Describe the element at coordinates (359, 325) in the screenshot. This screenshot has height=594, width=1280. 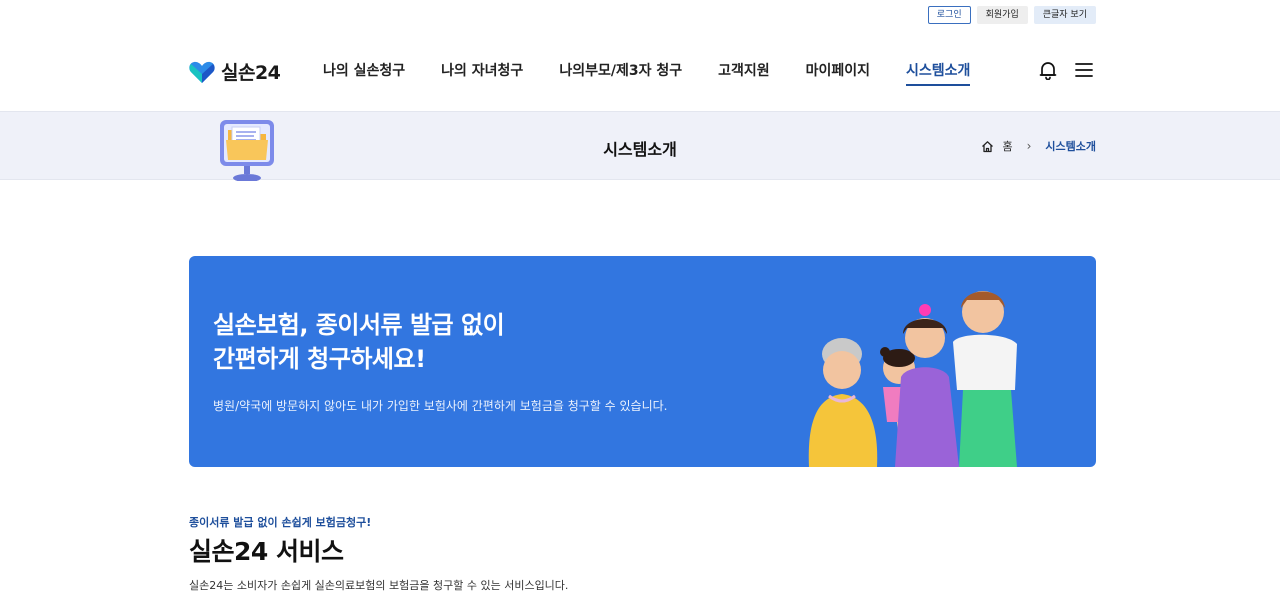
I see `banner-headline-line1: 실손보험, 종이서류 발급 없이` at that location.